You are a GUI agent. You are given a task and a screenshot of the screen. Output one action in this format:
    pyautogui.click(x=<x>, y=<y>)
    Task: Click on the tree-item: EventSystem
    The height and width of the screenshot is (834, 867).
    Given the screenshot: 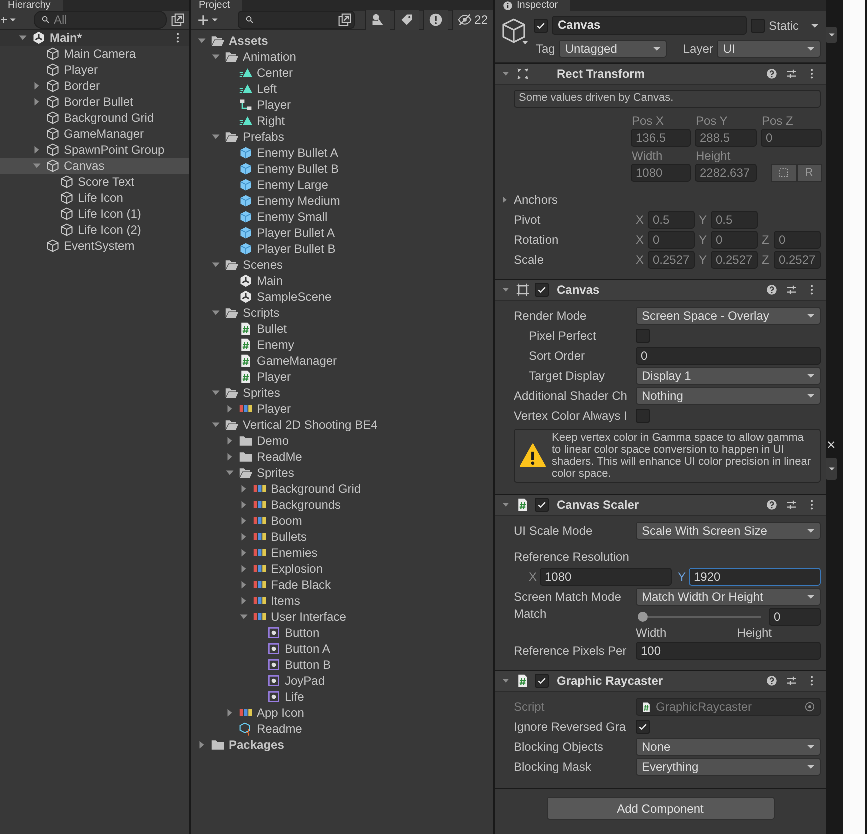 What is the action you would take?
    pyautogui.click(x=94, y=246)
    